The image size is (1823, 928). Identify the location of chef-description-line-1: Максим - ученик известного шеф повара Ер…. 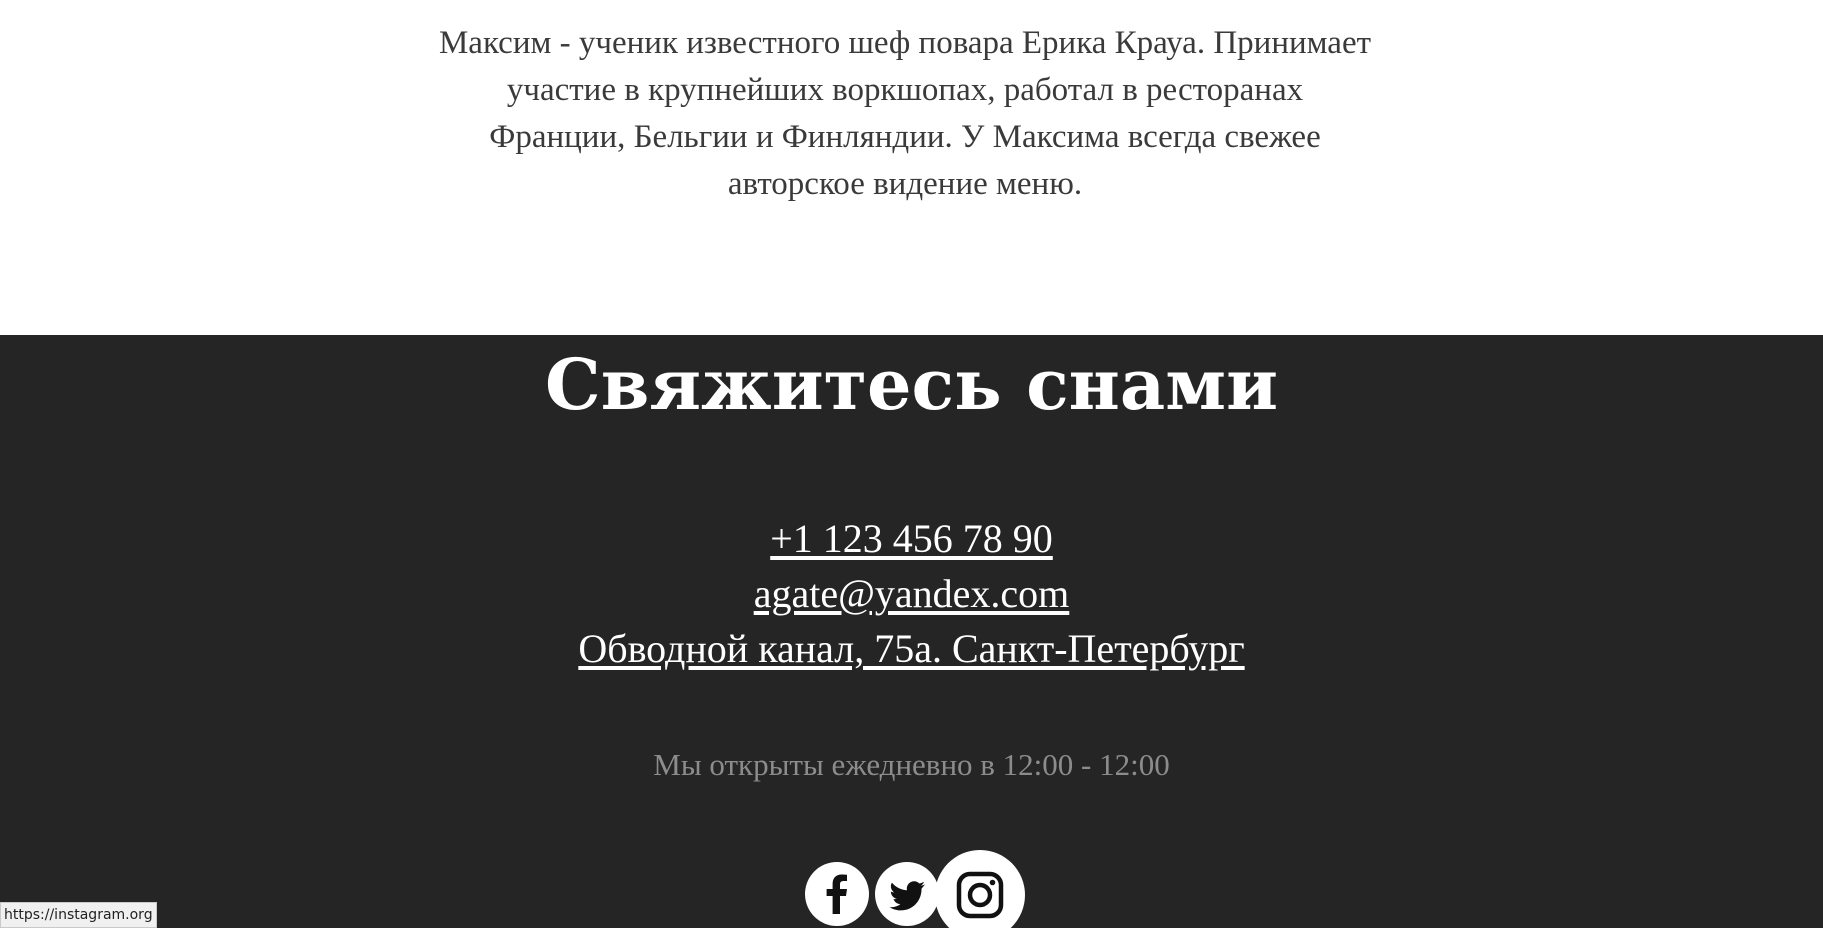
(905, 43).